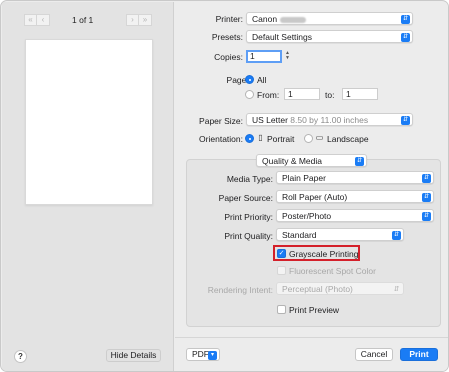 This screenshot has height=372, width=449. I want to click on section-popup: Quality & Media ⇵, so click(311, 160).